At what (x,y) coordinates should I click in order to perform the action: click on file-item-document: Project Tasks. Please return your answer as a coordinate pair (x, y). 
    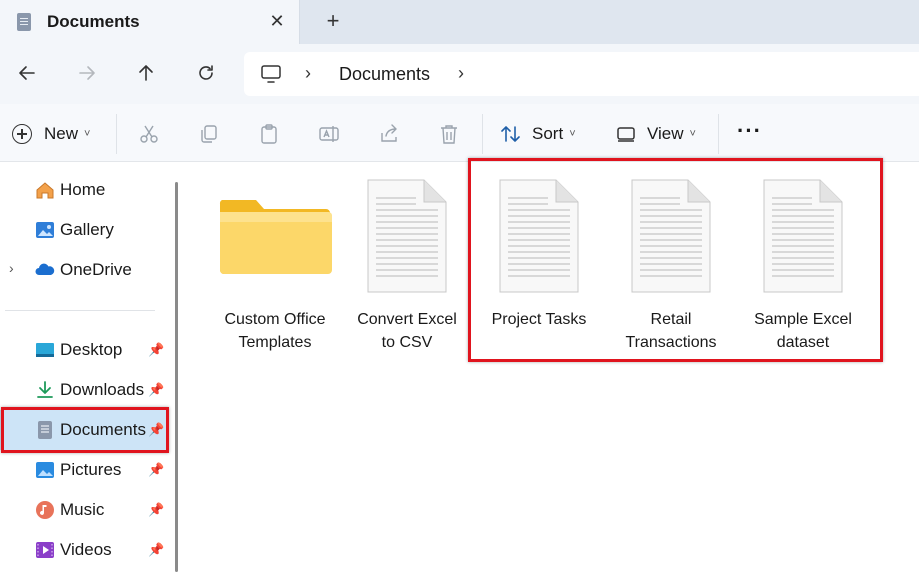
    Looking at the image, I should click on (539, 261).